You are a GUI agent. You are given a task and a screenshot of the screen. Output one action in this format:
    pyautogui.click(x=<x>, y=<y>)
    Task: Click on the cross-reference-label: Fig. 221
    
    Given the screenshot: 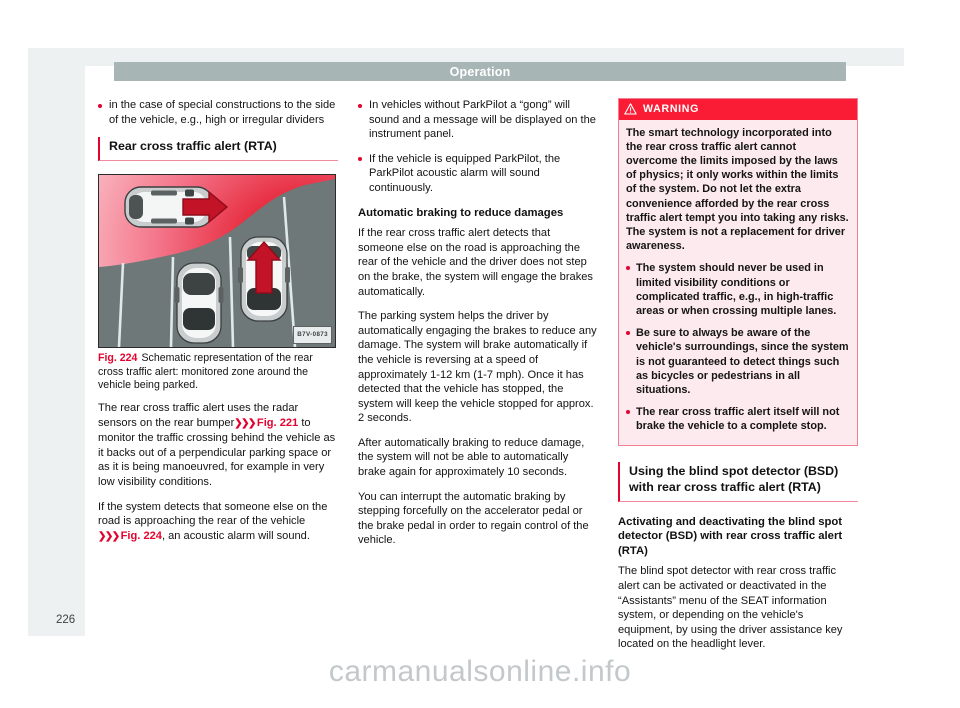 What is the action you would take?
    pyautogui.click(x=277, y=422)
    